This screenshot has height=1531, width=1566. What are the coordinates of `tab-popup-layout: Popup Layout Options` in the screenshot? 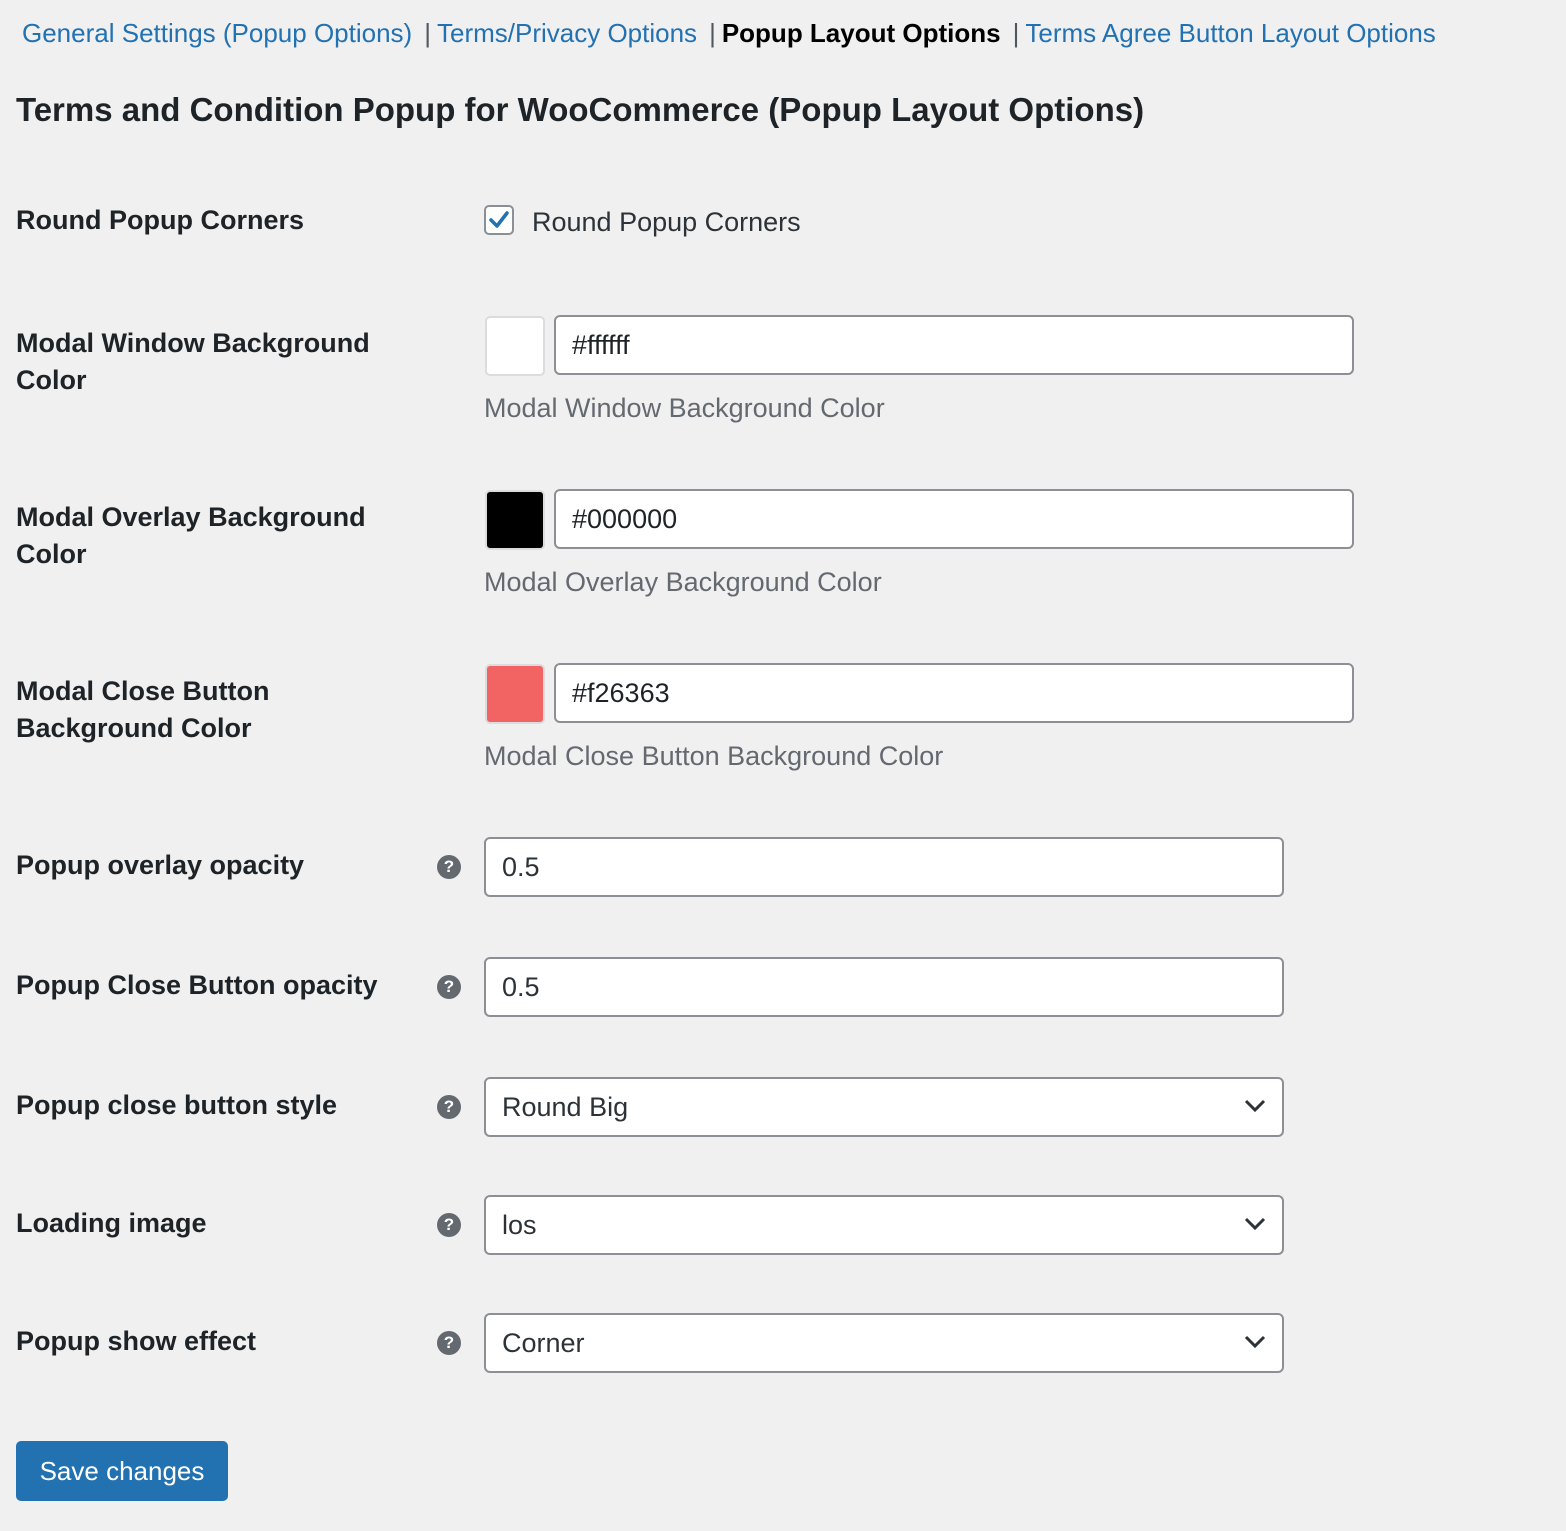 It's located at (861, 33).